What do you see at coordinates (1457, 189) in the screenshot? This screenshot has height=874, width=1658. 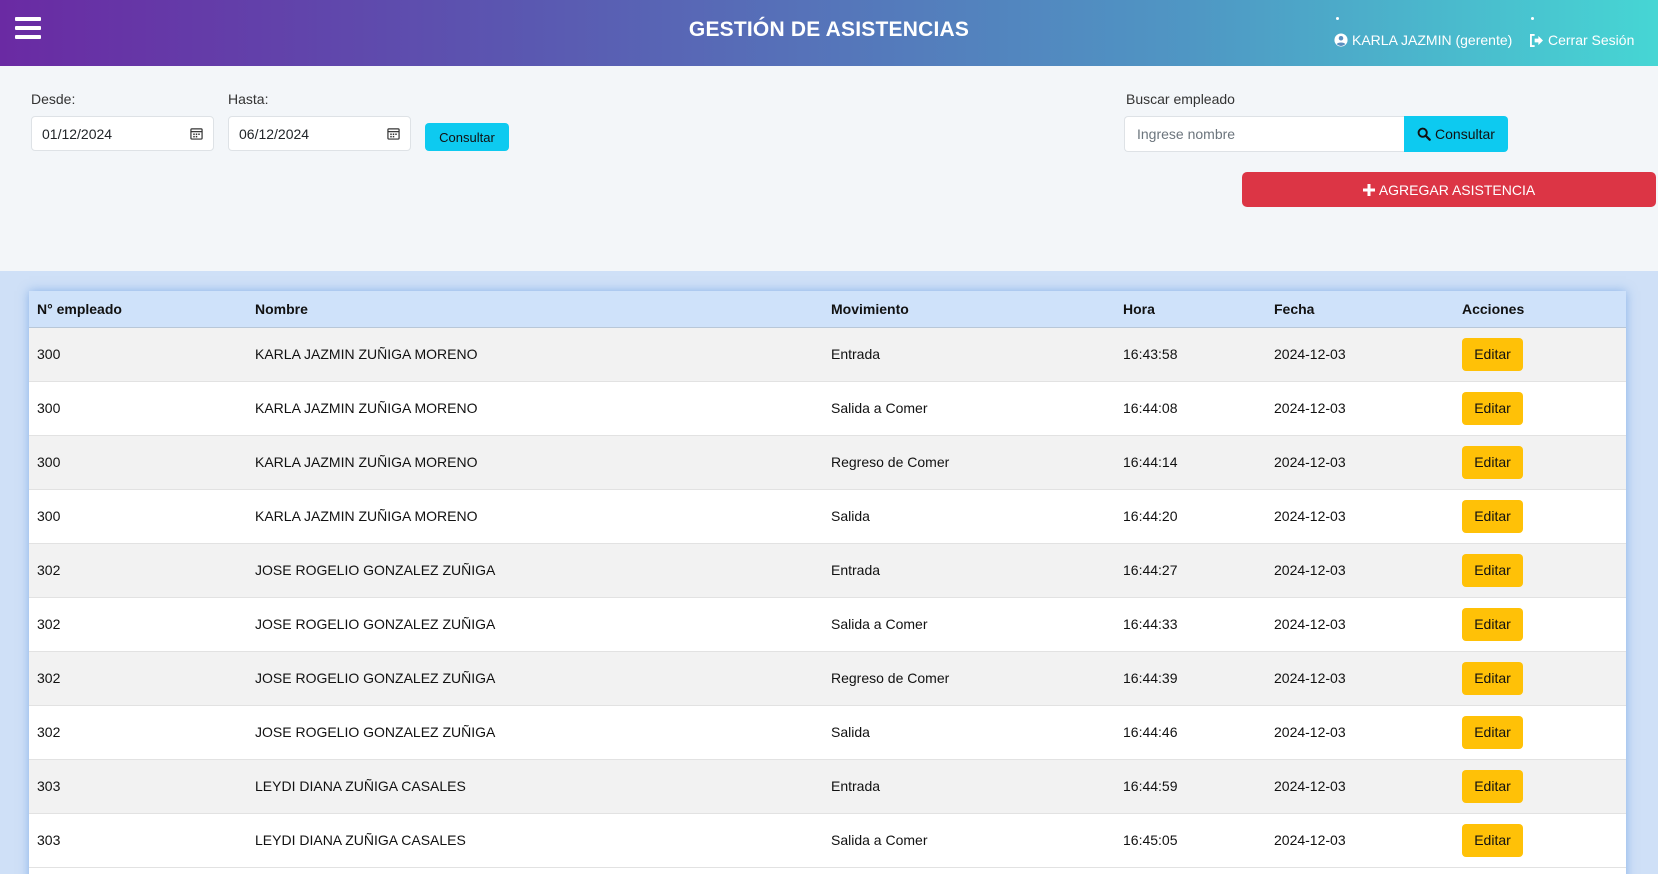 I see `add-attendance-label: AGREGAR ASISTENCIA` at bounding box center [1457, 189].